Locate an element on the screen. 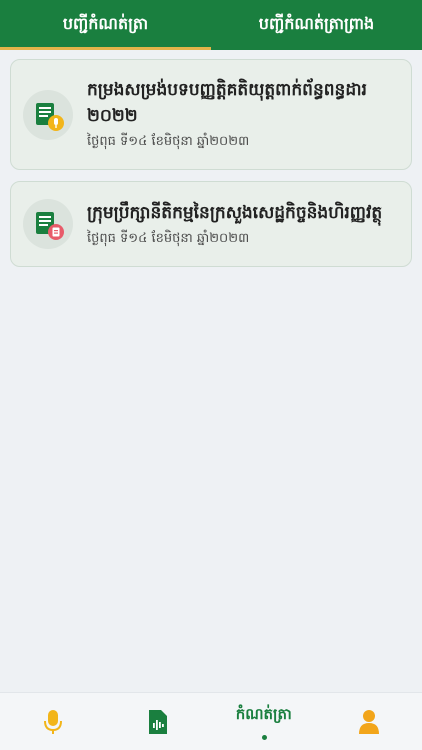  top-tab-bar: បញ្ជីកំណត់ត្រា បញ្ជីកំណត់ត្រាព្រាង is located at coordinates (211, 25).